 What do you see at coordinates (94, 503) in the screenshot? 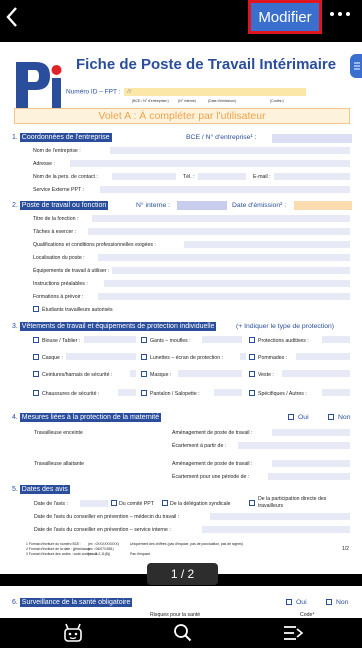
I see `date-avis-field` at bounding box center [94, 503].